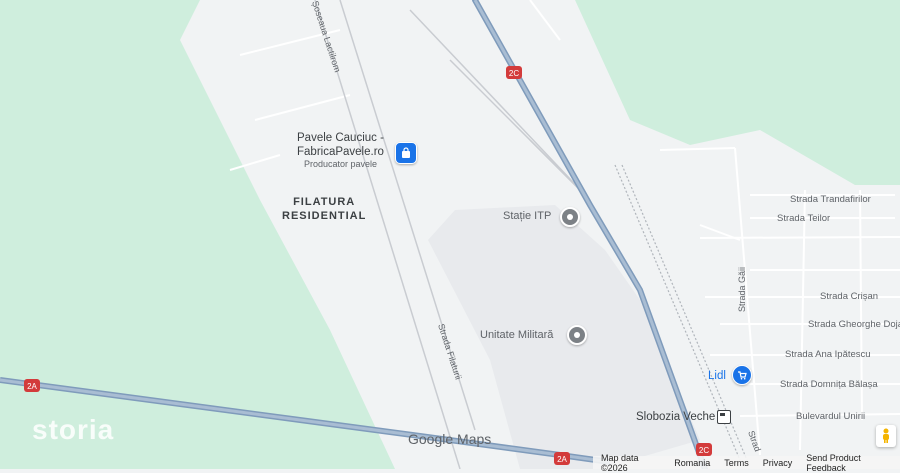  Describe the element at coordinates (742, 289) in the screenshot. I see `street-label-strada-gaii: Strada Găii` at that location.